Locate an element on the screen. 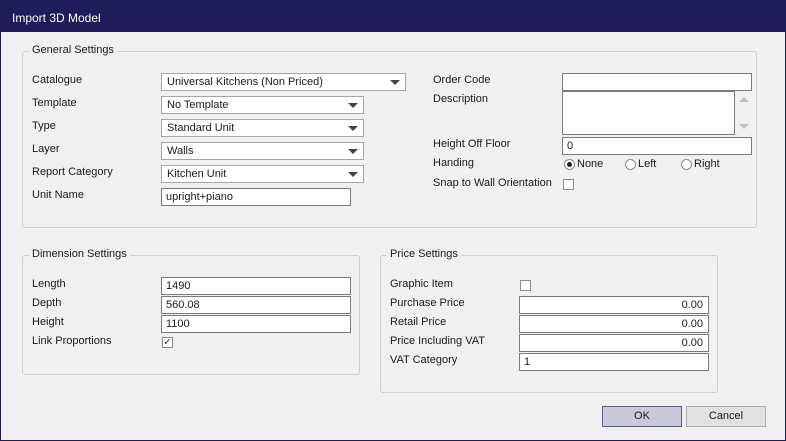 Image resolution: width=786 pixels, height=441 pixels. purchase-price-input: 0.00 is located at coordinates (614, 305).